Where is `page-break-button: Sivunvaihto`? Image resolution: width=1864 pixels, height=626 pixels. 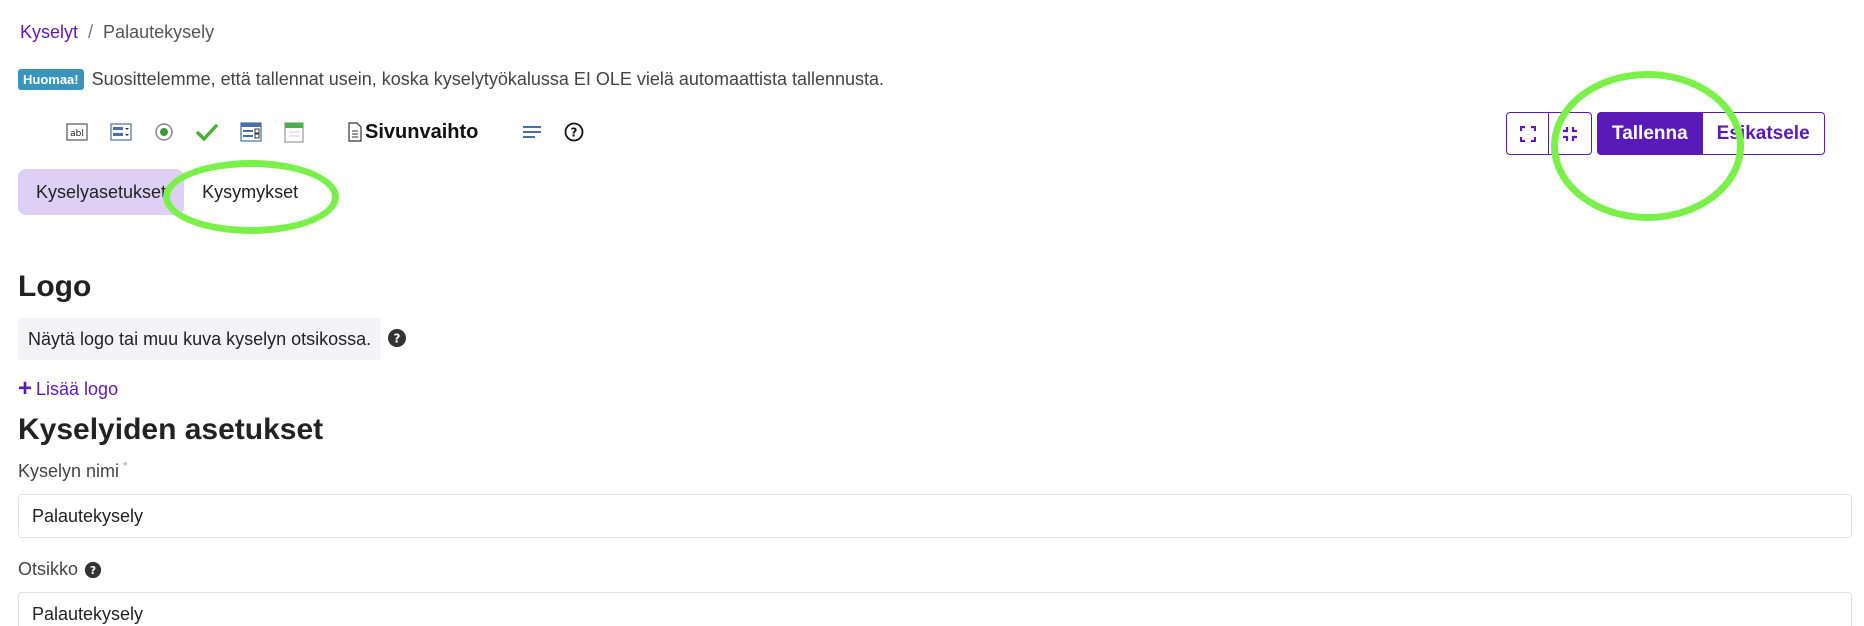
page-break-button: Sivunvaihto is located at coordinates (413, 132).